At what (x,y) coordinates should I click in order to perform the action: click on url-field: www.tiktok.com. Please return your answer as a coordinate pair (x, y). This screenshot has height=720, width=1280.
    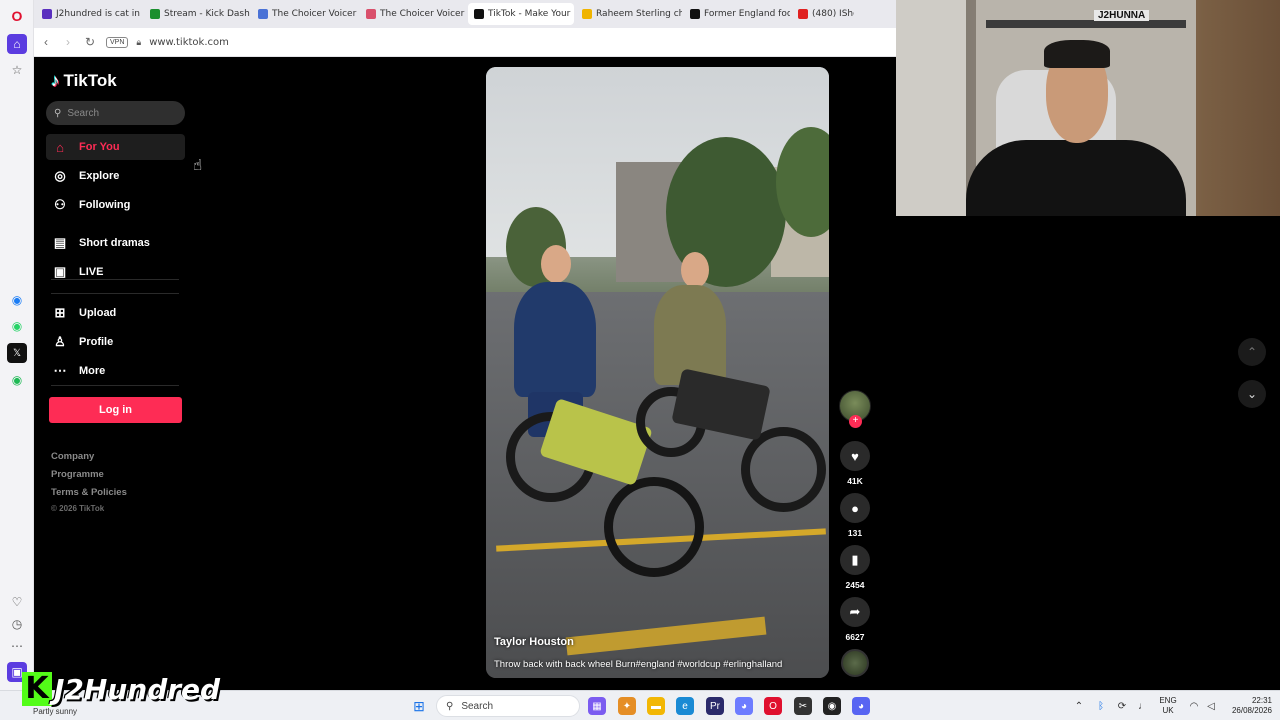
    Looking at the image, I should click on (189, 42).